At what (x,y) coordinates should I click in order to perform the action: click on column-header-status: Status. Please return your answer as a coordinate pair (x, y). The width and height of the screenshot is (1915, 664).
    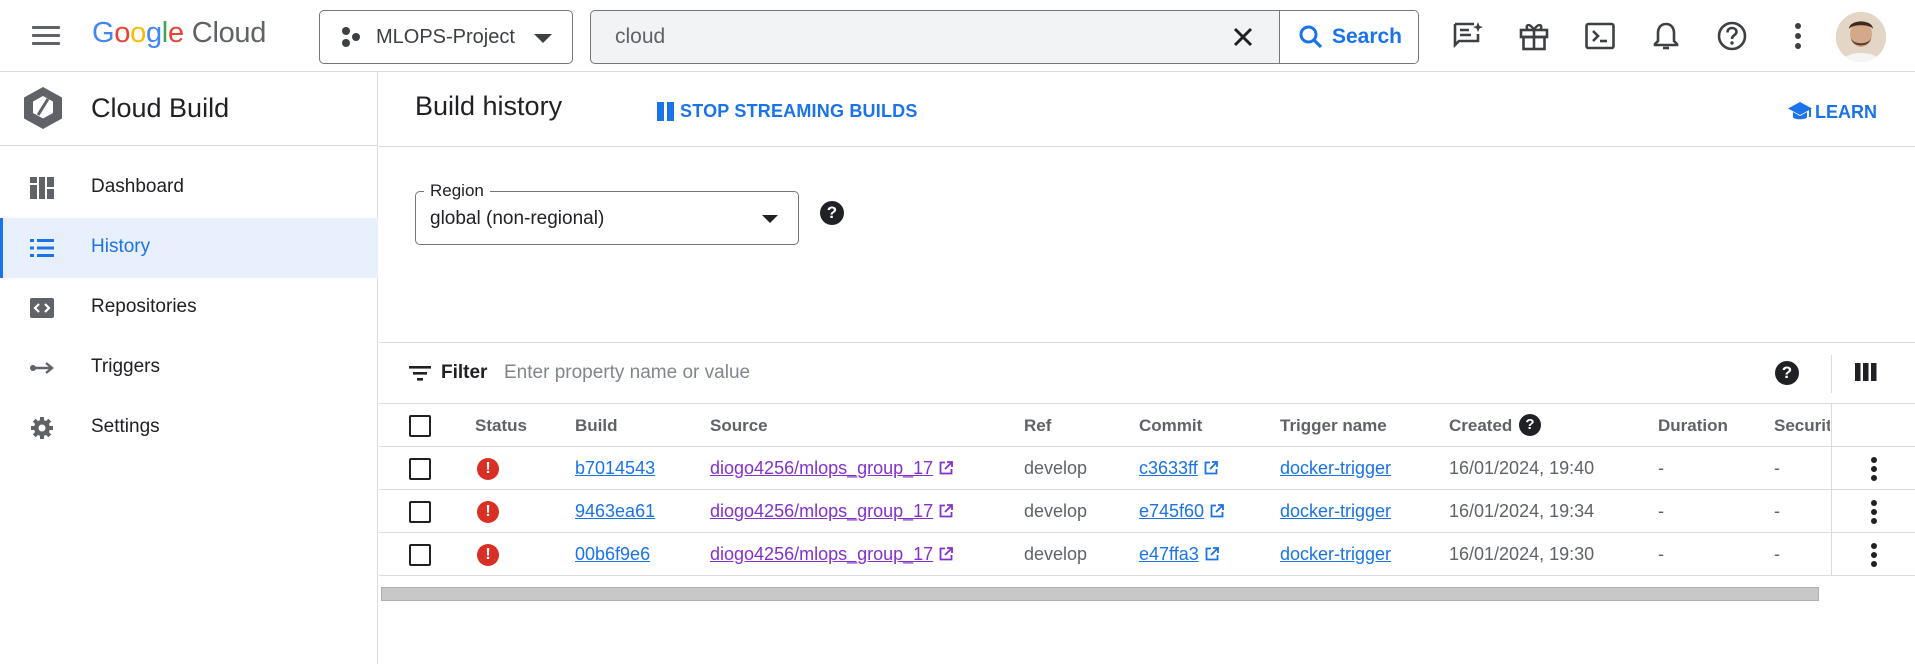
    Looking at the image, I should click on (501, 426).